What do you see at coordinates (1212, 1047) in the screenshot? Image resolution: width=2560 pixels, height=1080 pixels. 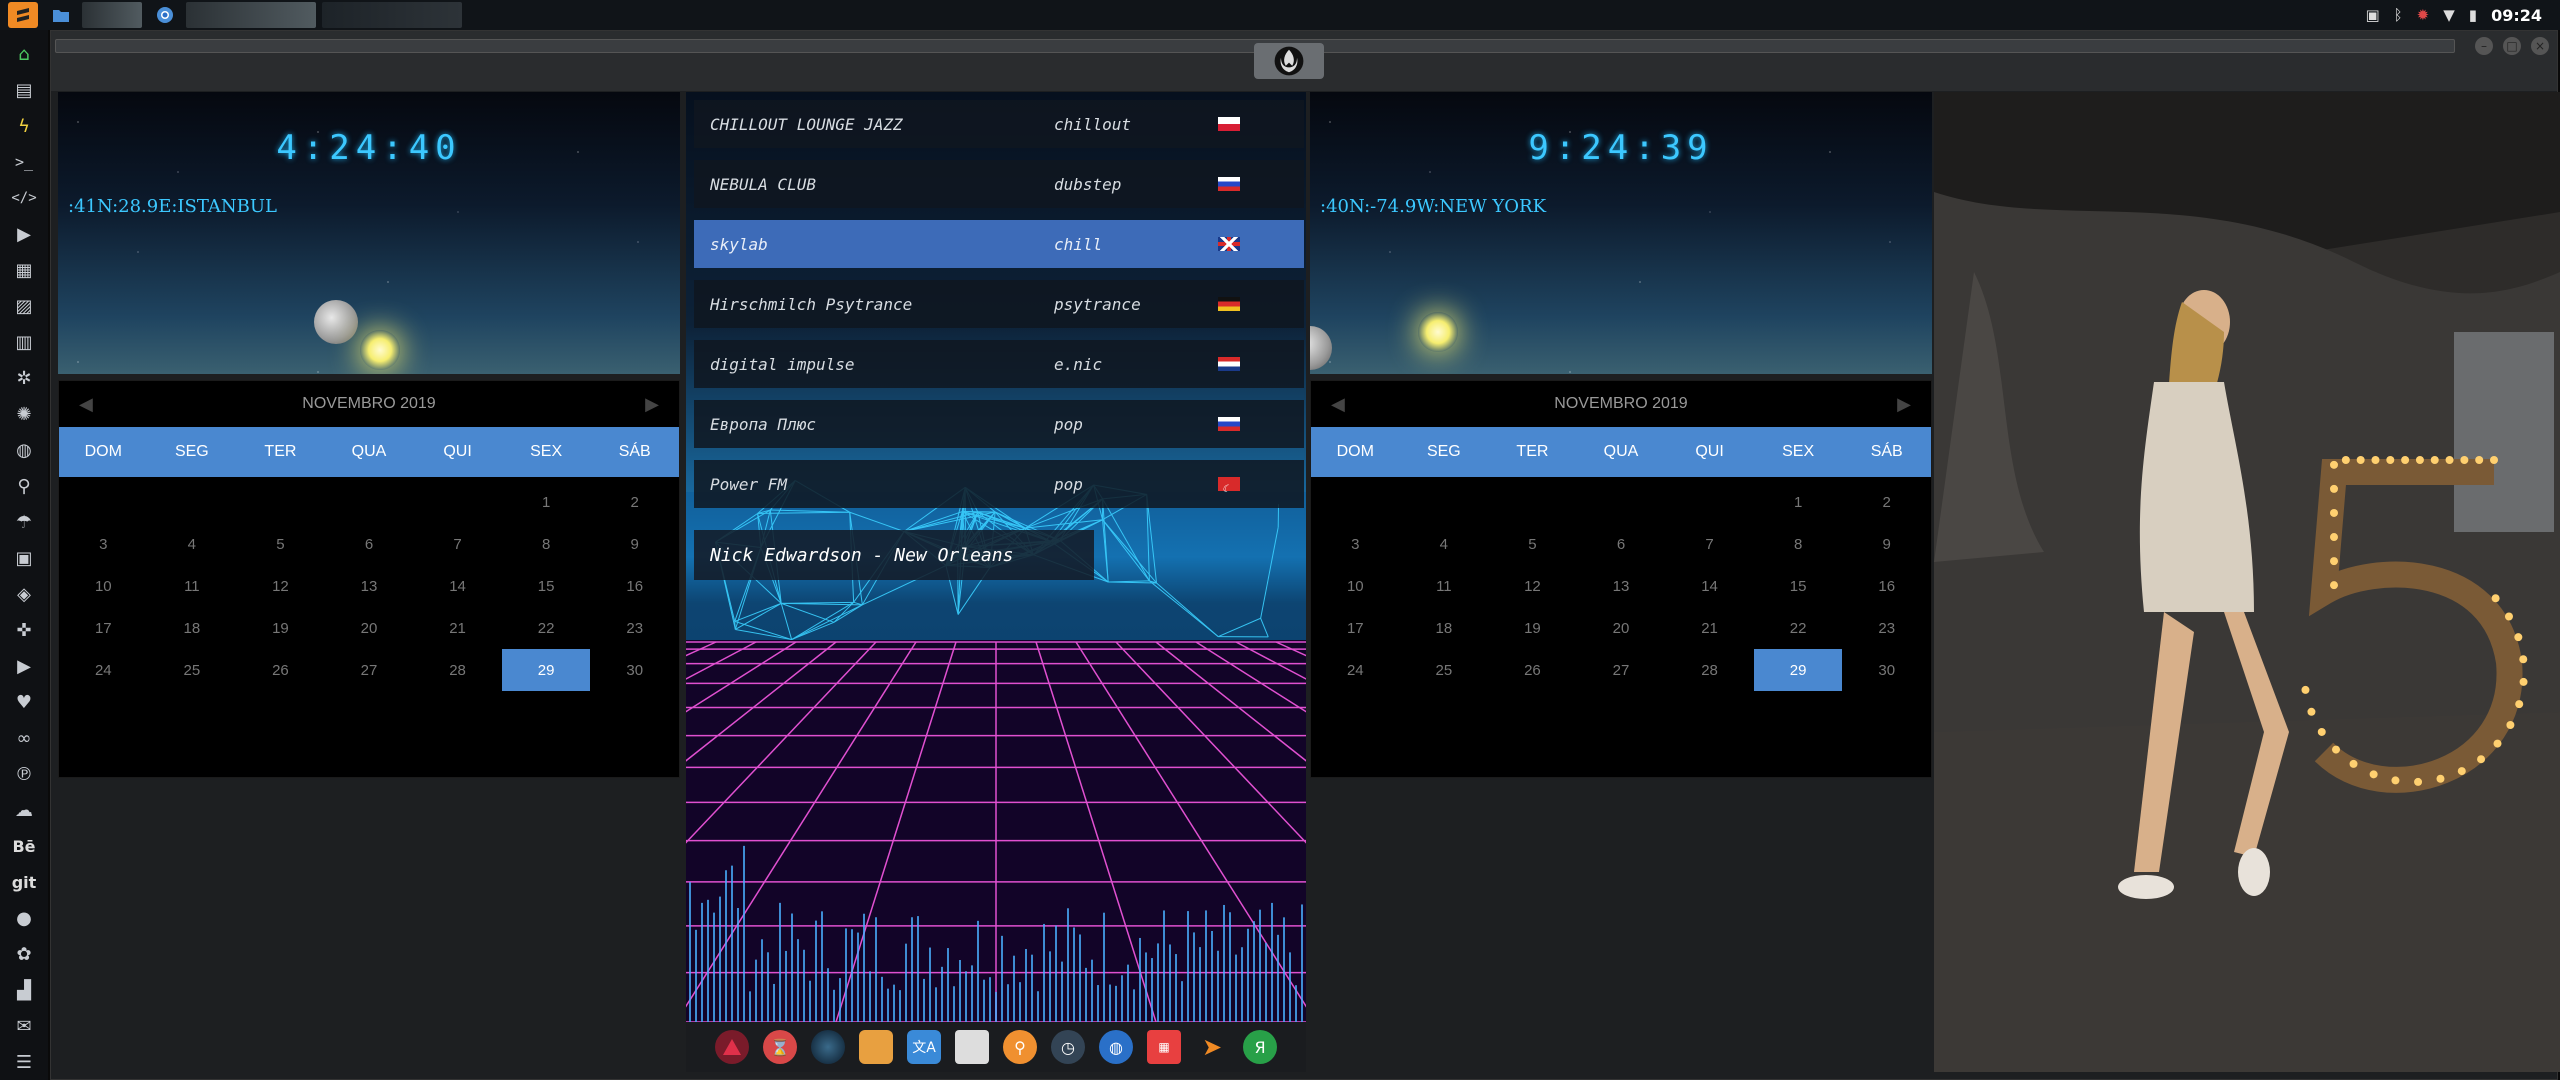 I see `arrow-app-icon: ➤` at bounding box center [1212, 1047].